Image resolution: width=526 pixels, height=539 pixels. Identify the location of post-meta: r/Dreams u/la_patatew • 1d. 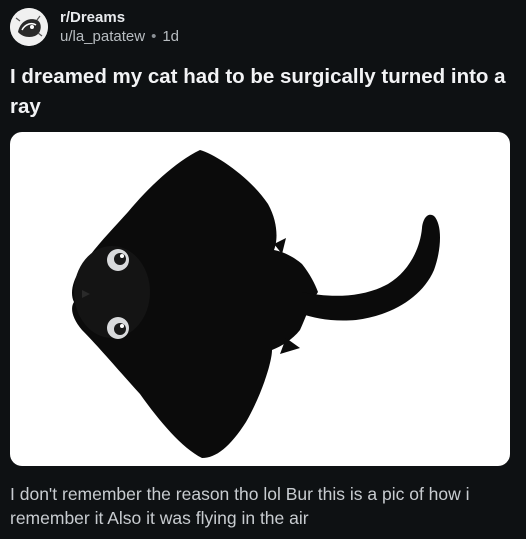
(119, 27).